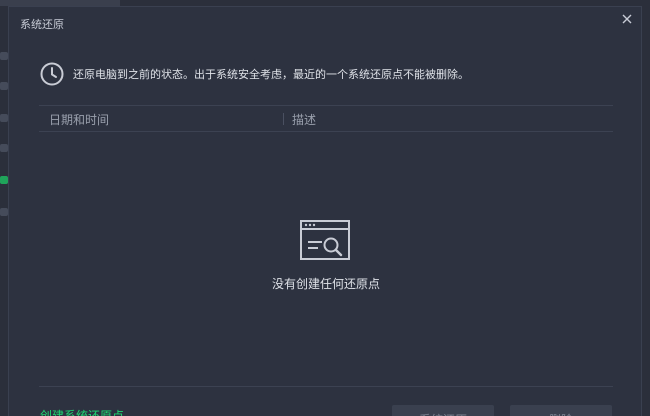 The width and height of the screenshot is (650, 416). I want to click on column-header-description: 描述, so click(304, 119).